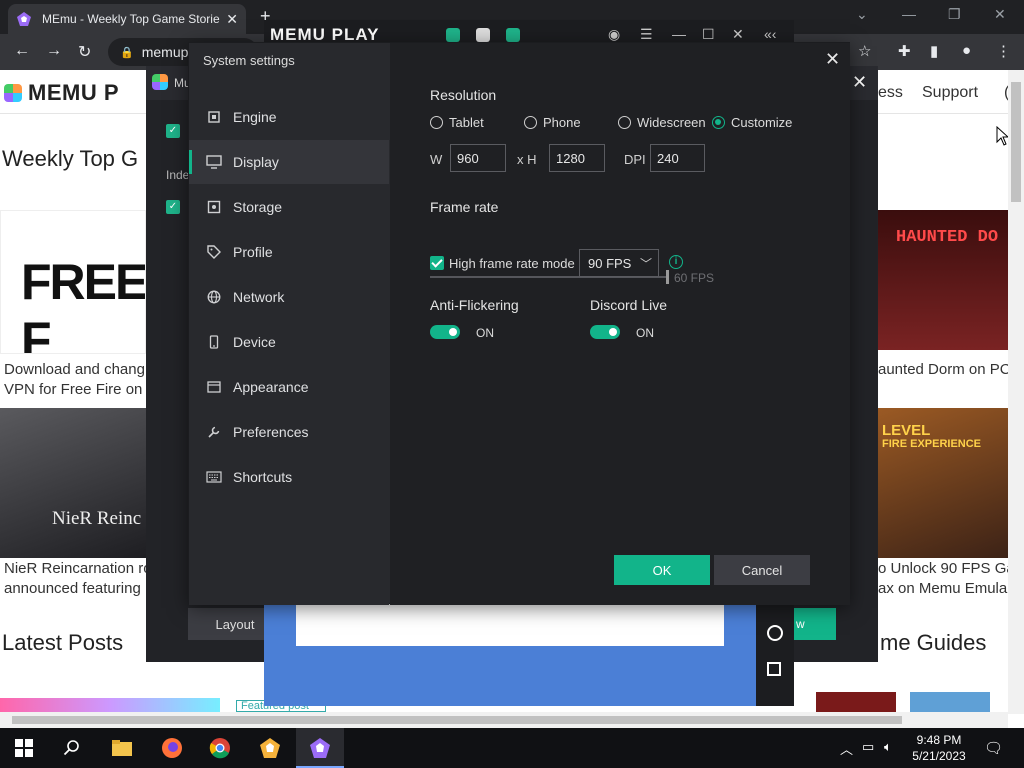 The width and height of the screenshot is (1024, 768). Describe the element at coordinates (75, 380) in the screenshot. I see `card-caption: Download and chang VPN for Free Fire on` at that location.